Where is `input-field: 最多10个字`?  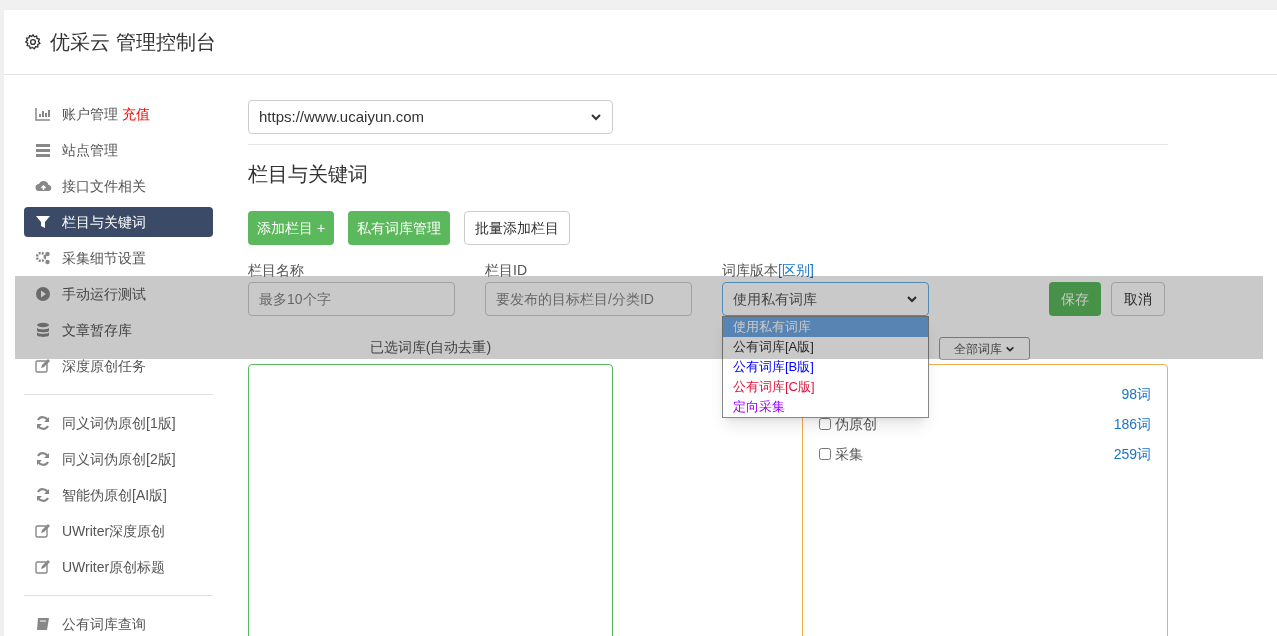
input-field: 最多10个字 is located at coordinates (351, 299).